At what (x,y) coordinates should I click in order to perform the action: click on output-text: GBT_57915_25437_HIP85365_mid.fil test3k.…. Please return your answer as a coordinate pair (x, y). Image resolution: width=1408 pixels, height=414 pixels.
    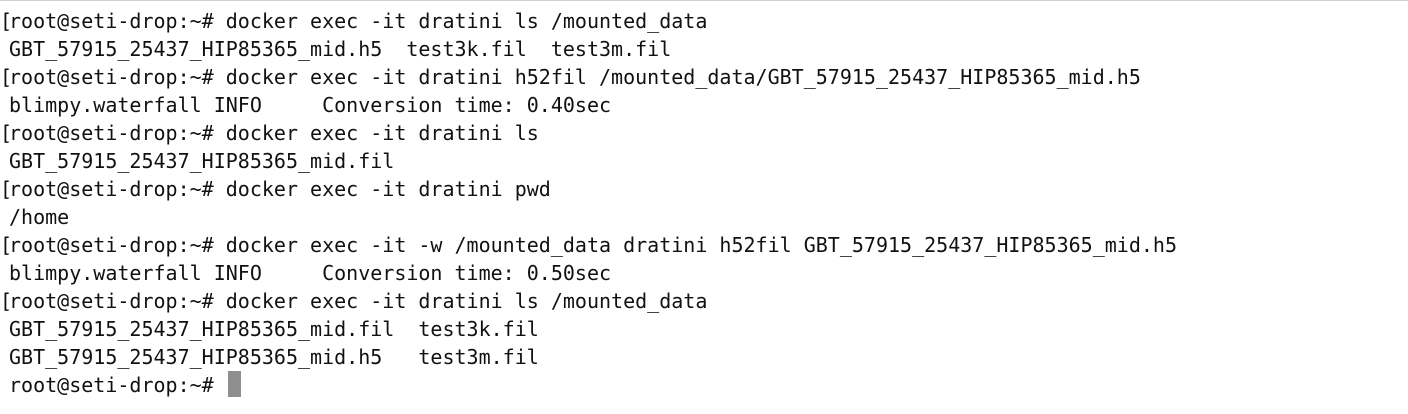
    Looking at the image, I should click on (274, 329).